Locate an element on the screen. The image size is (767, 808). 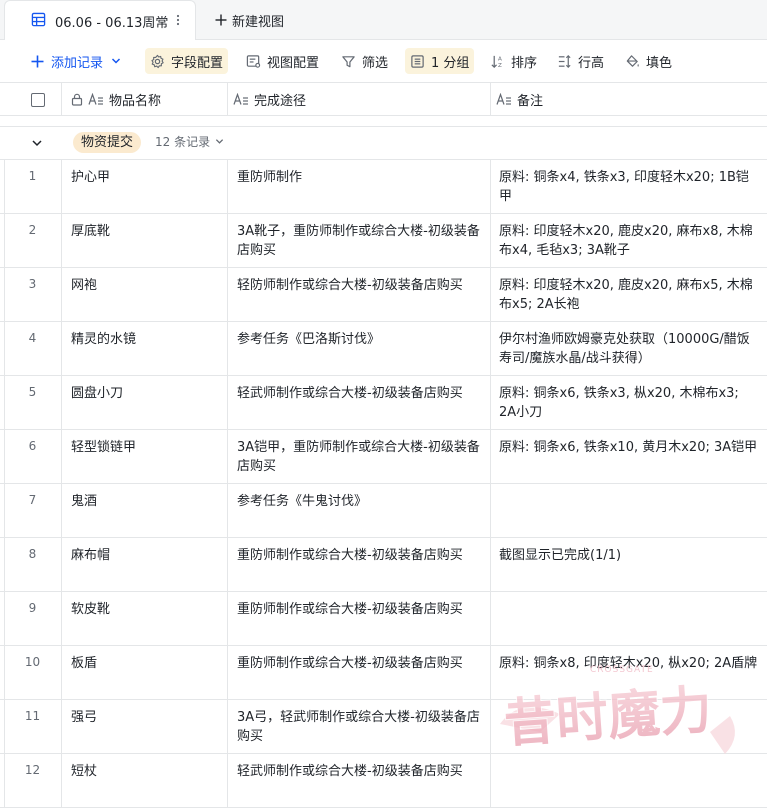
table-row: 9 软皮靴 重防师制作或综合大楼-初级装备店购买 is located at coordinates (383, 619).